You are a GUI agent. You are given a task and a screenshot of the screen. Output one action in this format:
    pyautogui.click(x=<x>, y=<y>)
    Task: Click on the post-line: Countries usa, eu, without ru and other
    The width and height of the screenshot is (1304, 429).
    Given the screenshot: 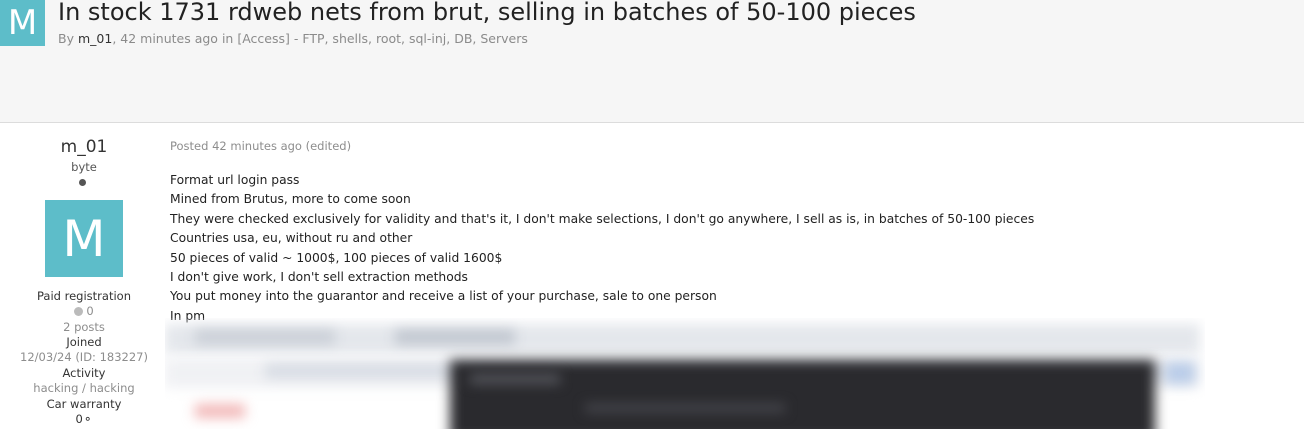 What is the action you would take?
    pyautogui.click(x=291, y=238)
    